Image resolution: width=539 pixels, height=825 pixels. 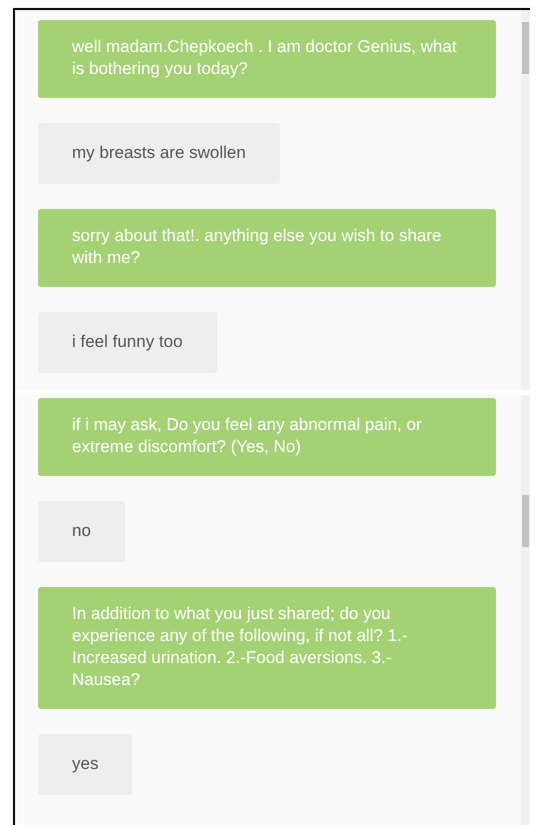 What do you see at coordinates (267, 648) in the screenshot?
I see `doctor-message: In addition to what you just shared; do you experience any of the following, if not all? 1.- Increased urination. 2.-Food aversions. 3.- Nausea?` at bounding box center [267, 648].